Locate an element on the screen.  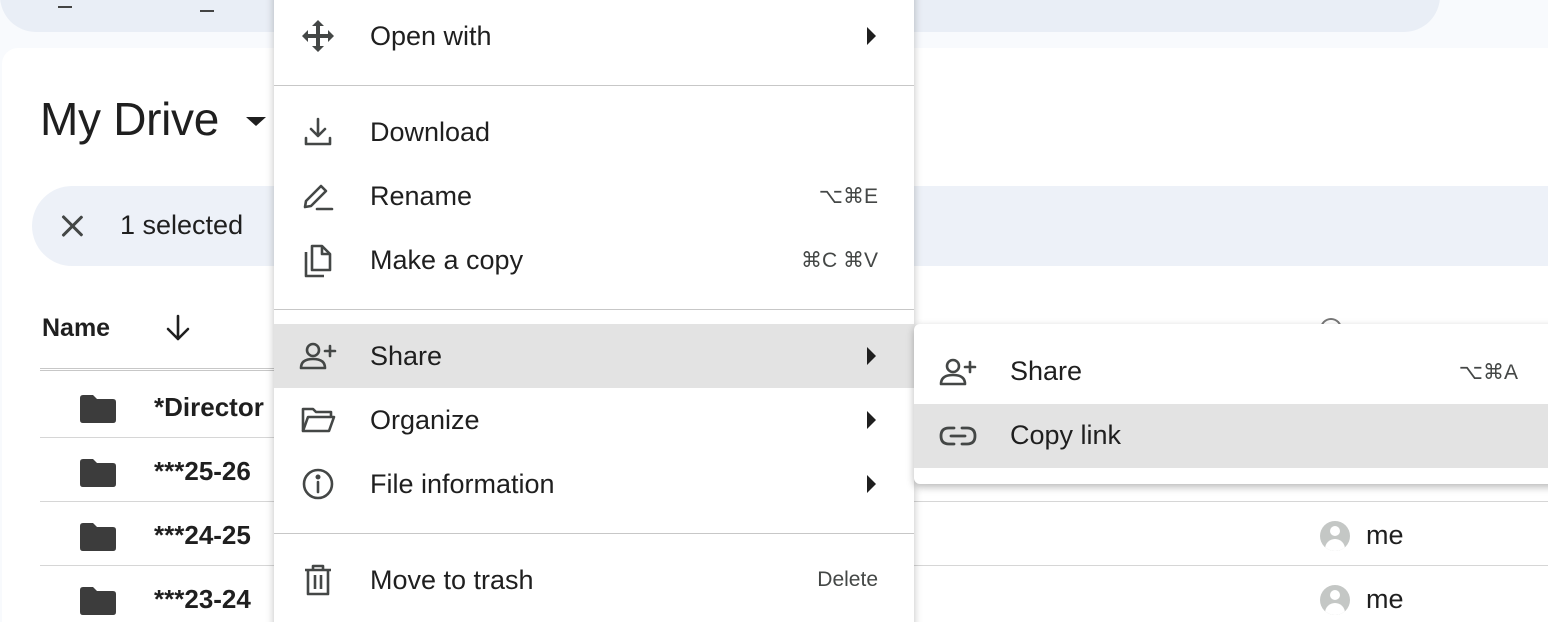
menu-item-label: File information is located at coordinates (462, 483).